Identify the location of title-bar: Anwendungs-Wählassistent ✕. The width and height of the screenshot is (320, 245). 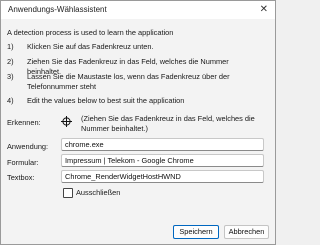
(138, 10).